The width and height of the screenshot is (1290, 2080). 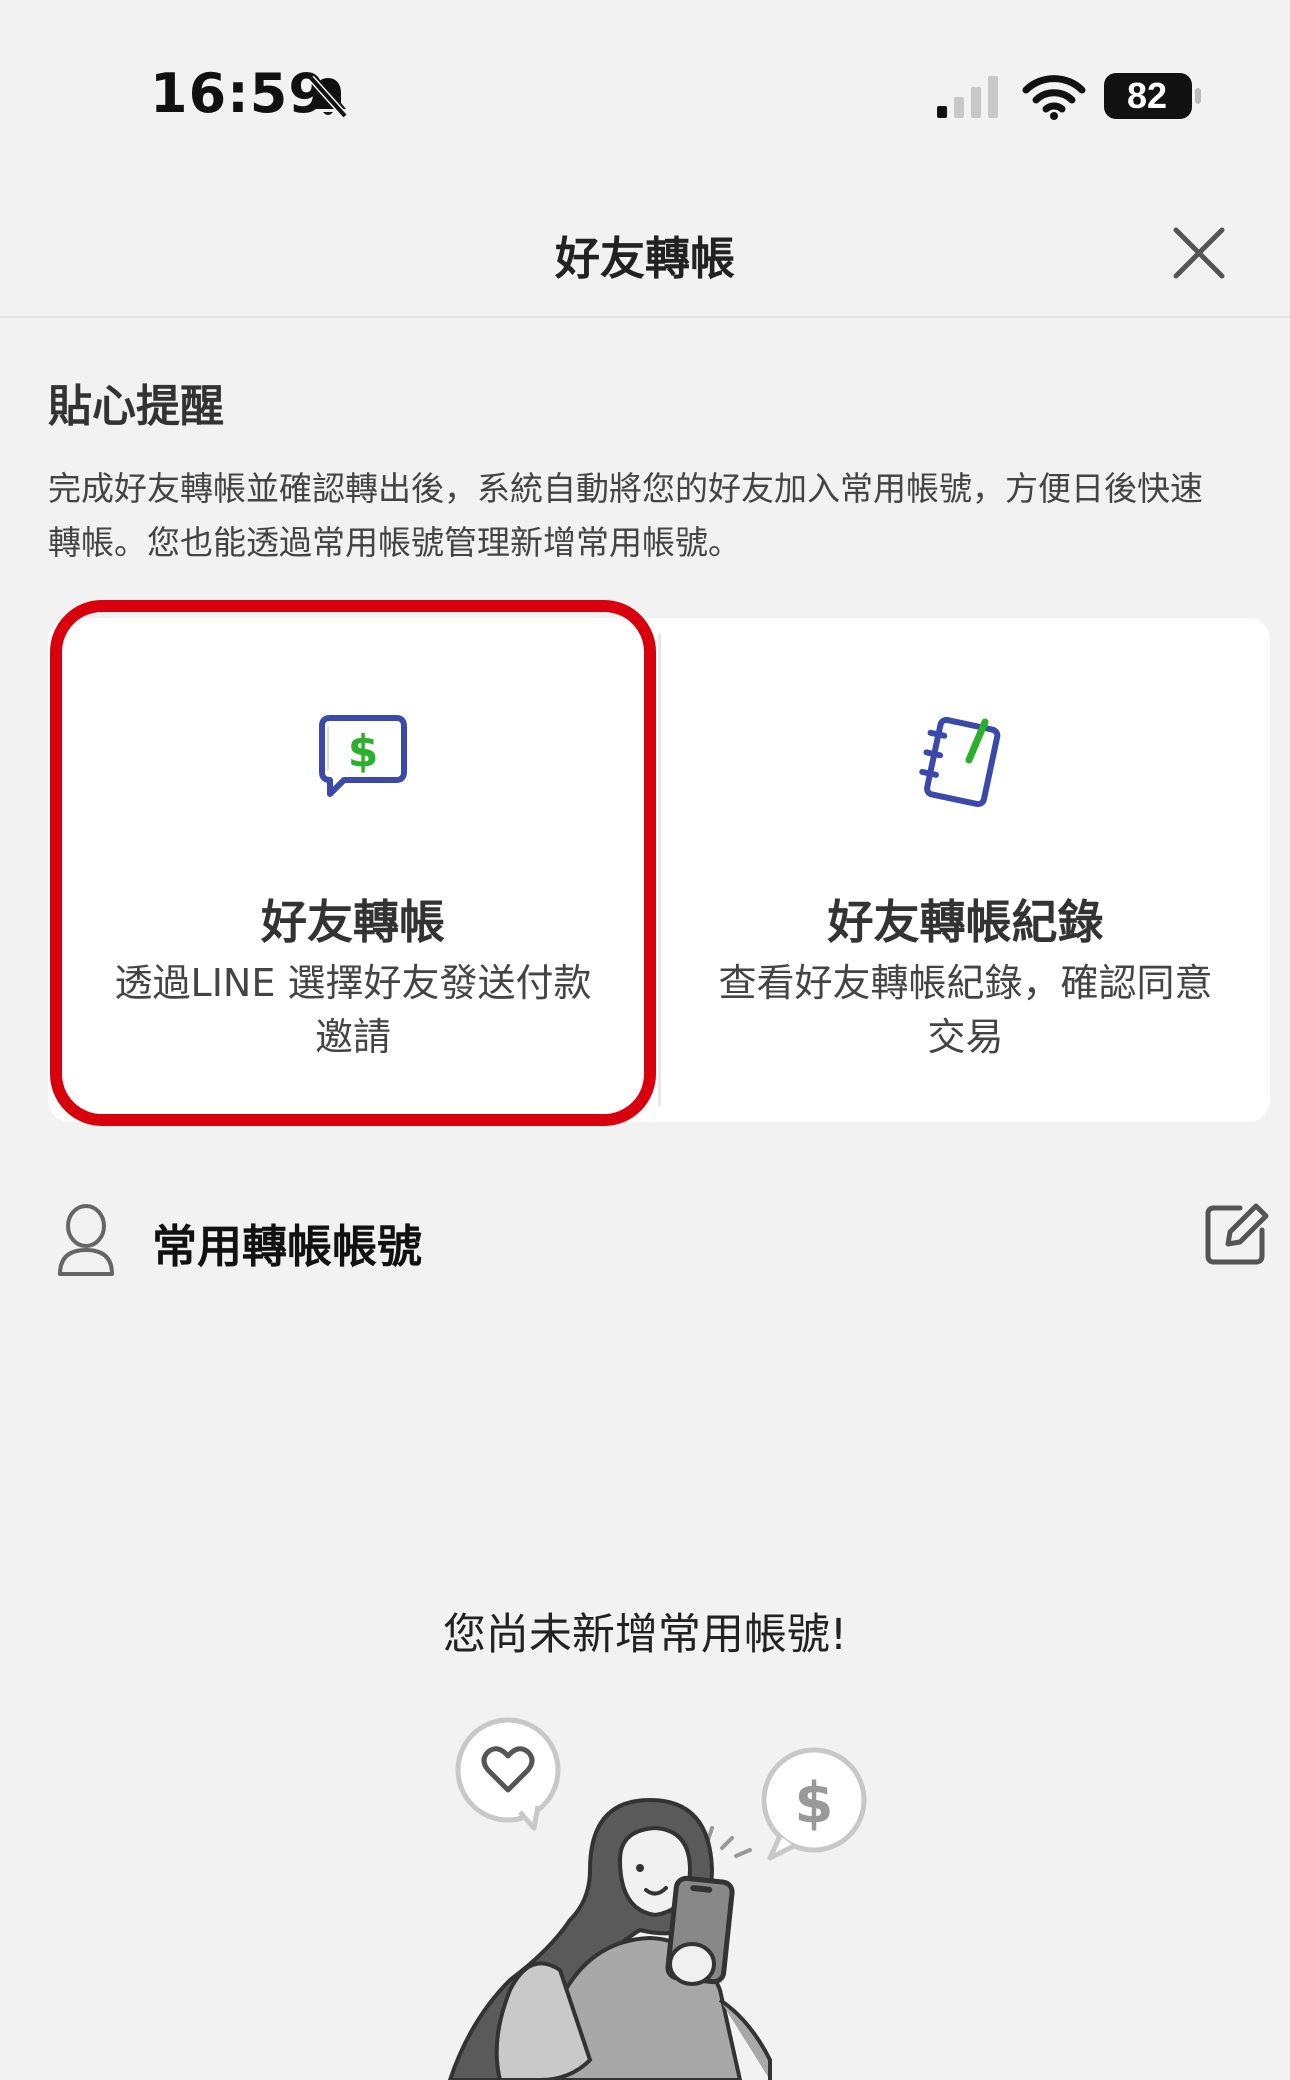 What do you see at coordinates (625, 488) in the screenshot?
I see `notice-line-1: 完成好友轉帳並確認轉出後，系統自動將您的好友加入常用帳號，方便日後快速` at bounding box center [625, 488].